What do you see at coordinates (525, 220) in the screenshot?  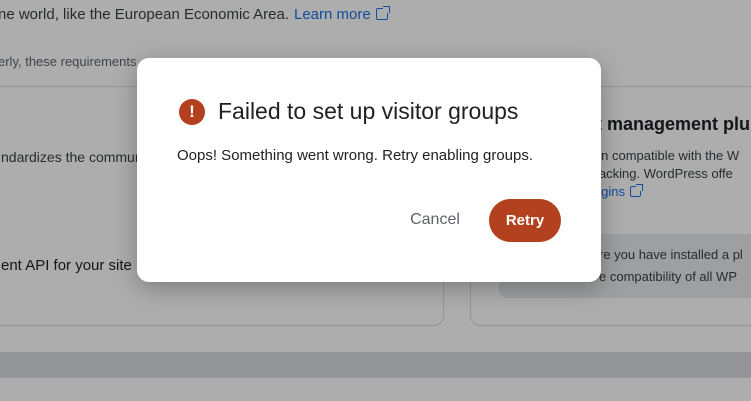 I see `retry-button: Retry` at bounding box center [525, 220].